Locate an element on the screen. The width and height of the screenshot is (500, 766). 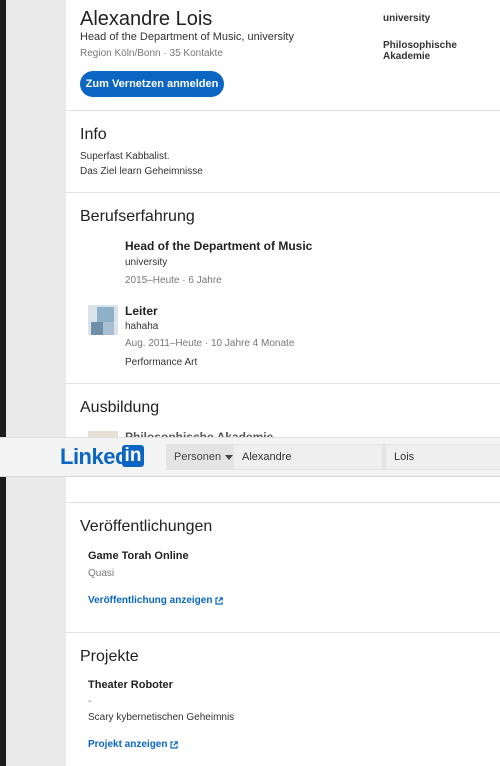
show-publication-label: Veröffentlichung anzeigen is located at coordinates (150, 600).